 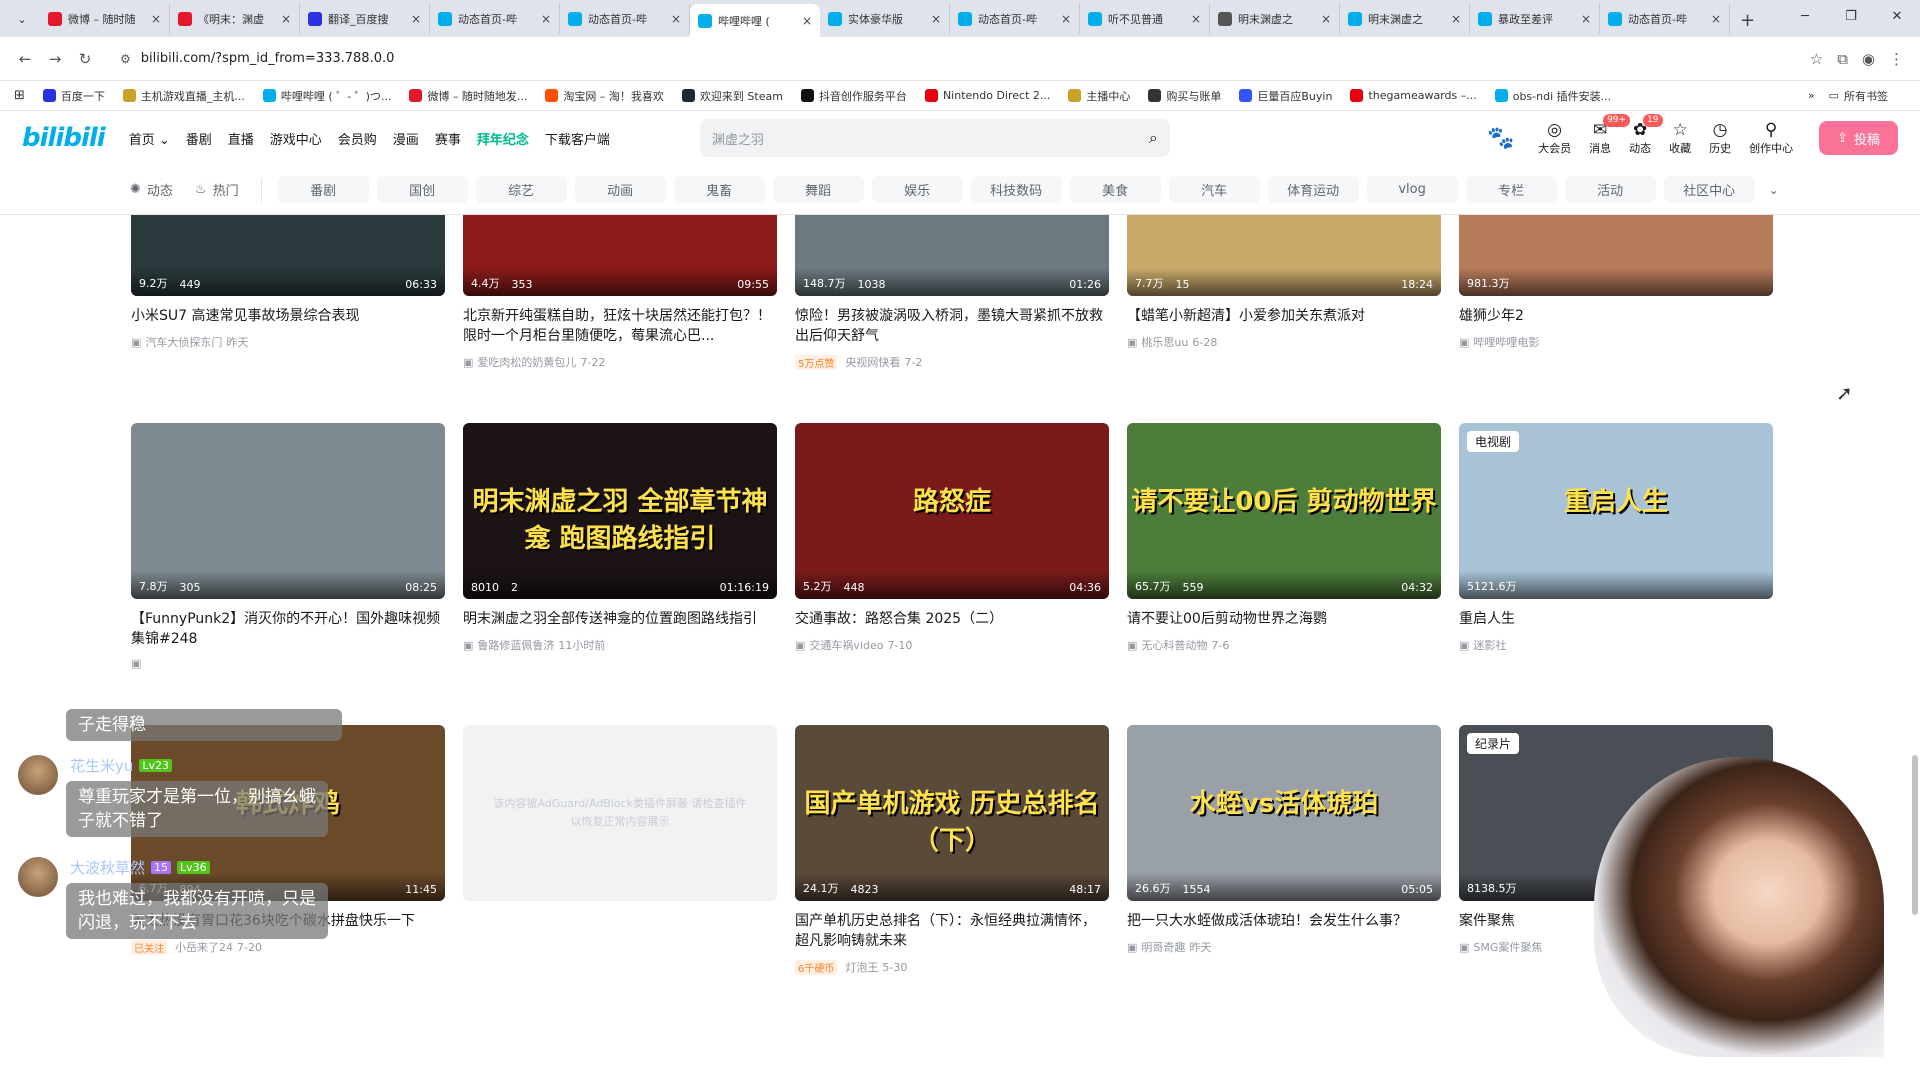 I want to click on upload-button: ⇪ 投稿, so click(x=1858, y=138).